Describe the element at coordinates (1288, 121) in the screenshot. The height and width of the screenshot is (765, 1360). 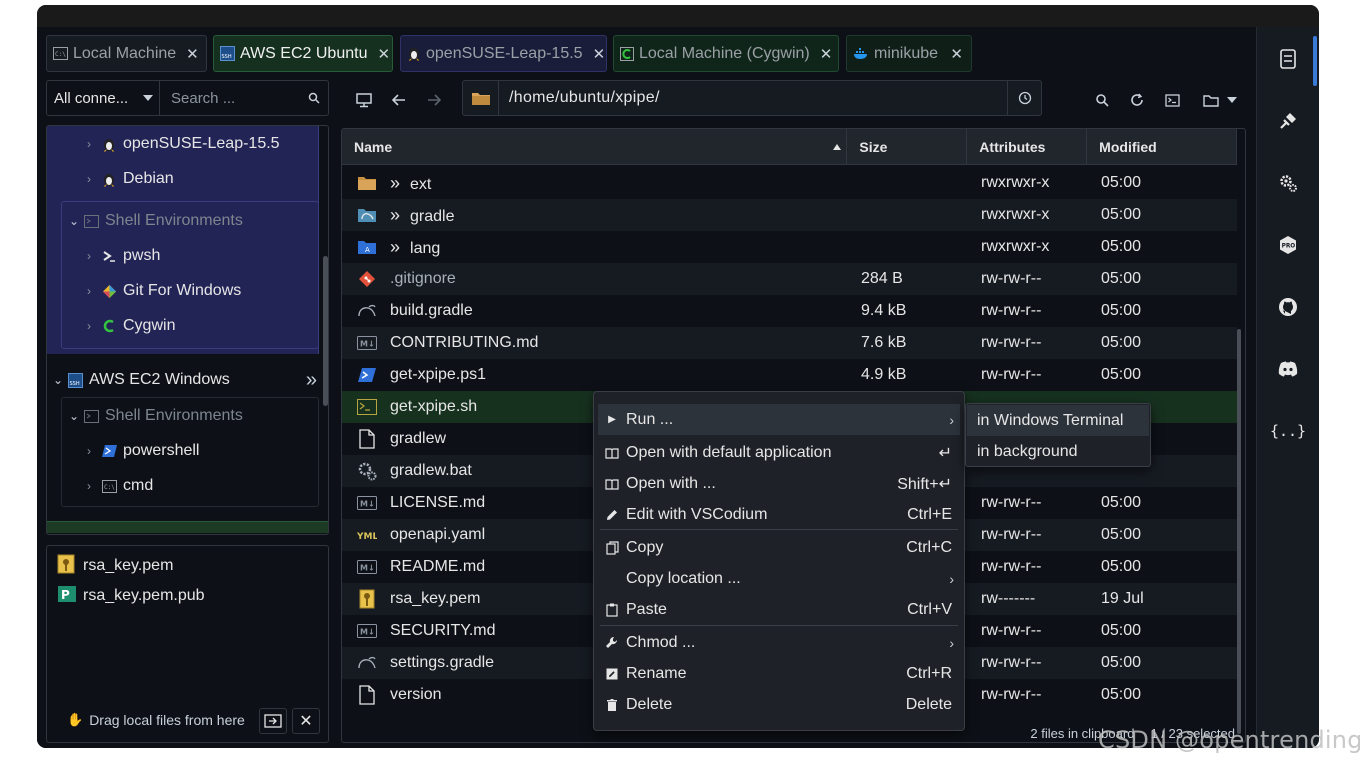
I see `plug-icon` at that location.